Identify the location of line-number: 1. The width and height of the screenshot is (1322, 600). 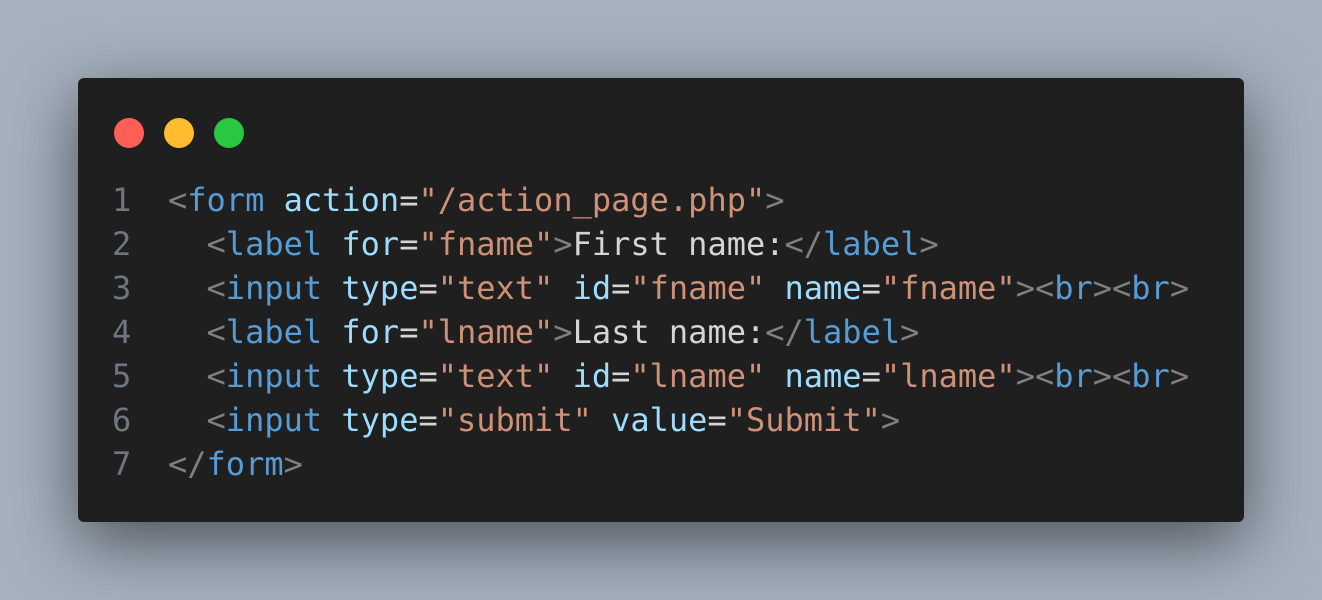
(122, 200).